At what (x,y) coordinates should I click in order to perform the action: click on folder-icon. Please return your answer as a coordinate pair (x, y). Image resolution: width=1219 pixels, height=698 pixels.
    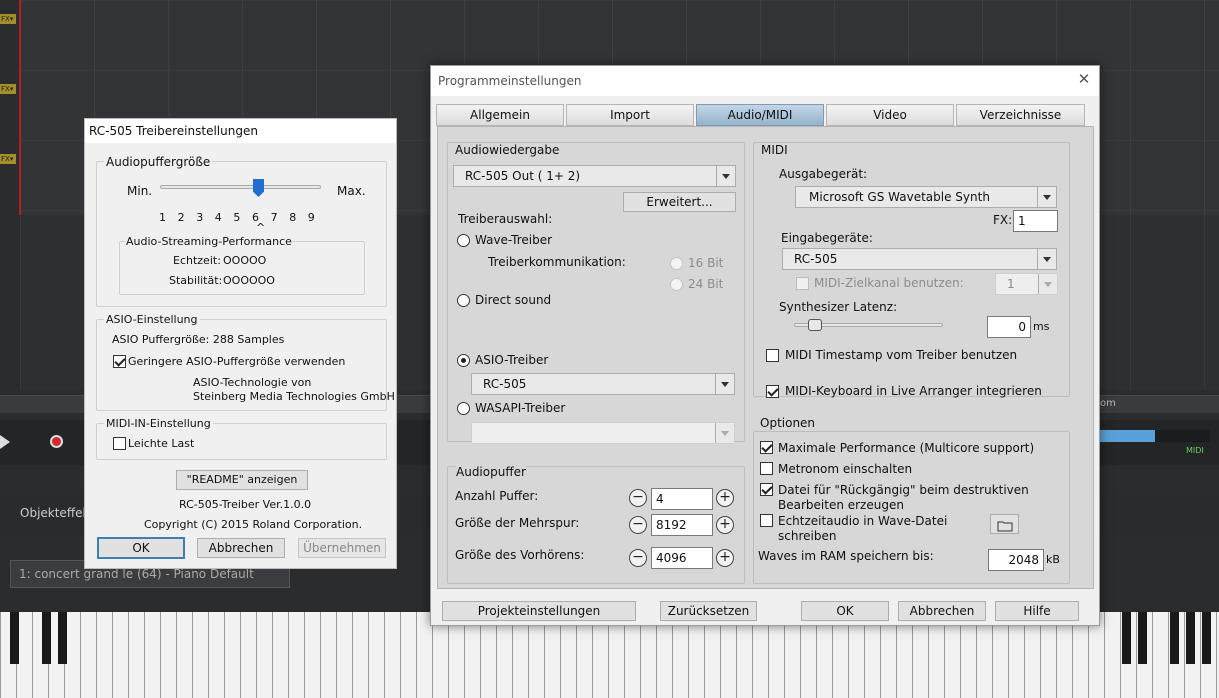
    Looking at the image, I should click on (1004, 526).